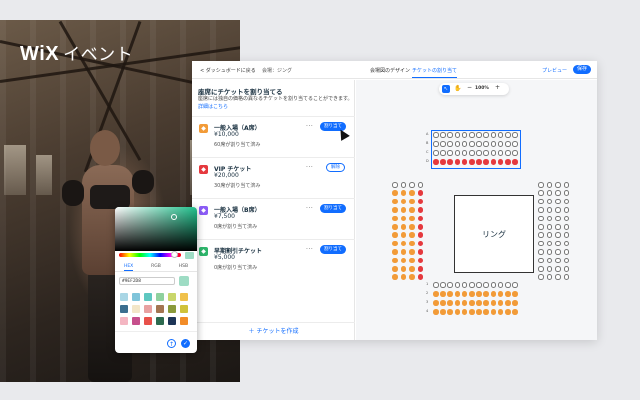 Image resolution: width=640 pixels, height=400 pixels. I want to click on learn-more-link: 詳細はこちら, so click(213, 106).